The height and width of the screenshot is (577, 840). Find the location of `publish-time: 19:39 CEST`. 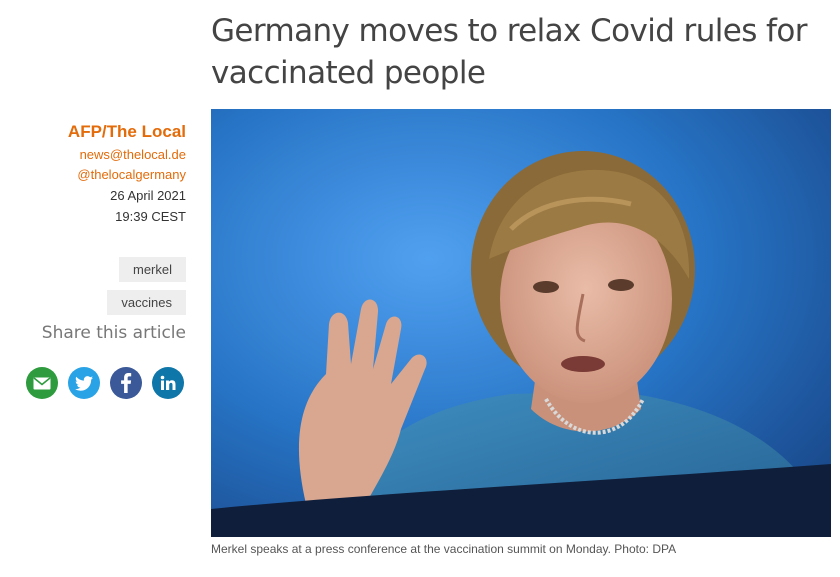

publish-time: 19:39 CEST is located at coordinates (150, 216).